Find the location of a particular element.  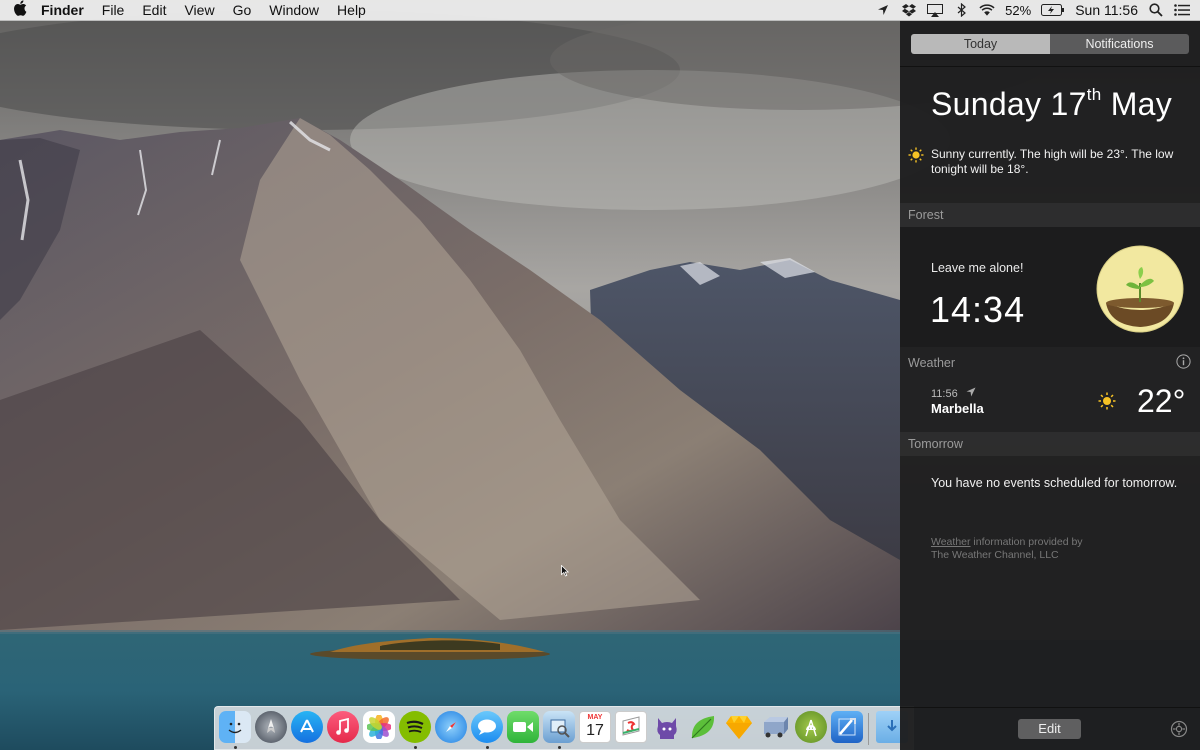

notification-center-icon is located at coordinates (1182, 10).